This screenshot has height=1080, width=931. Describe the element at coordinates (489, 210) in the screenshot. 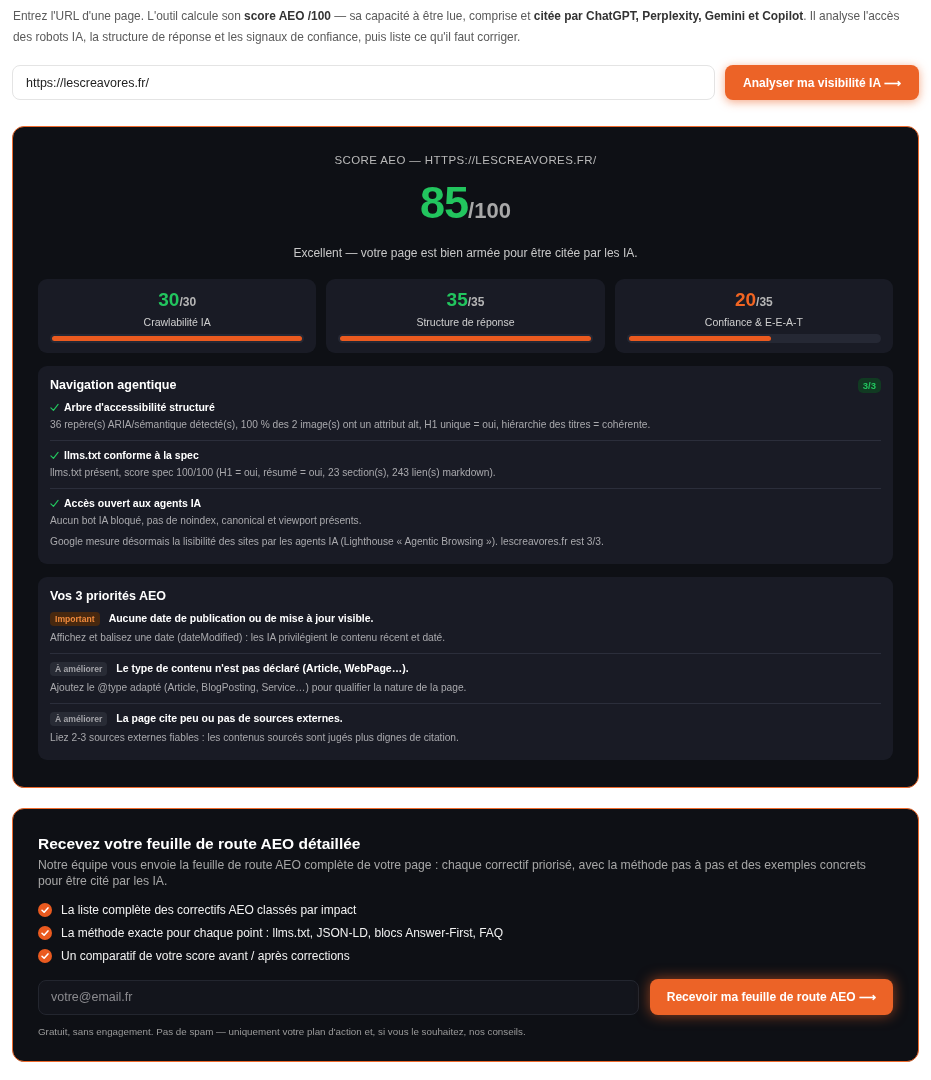

I see `score-max: /100` at that location.